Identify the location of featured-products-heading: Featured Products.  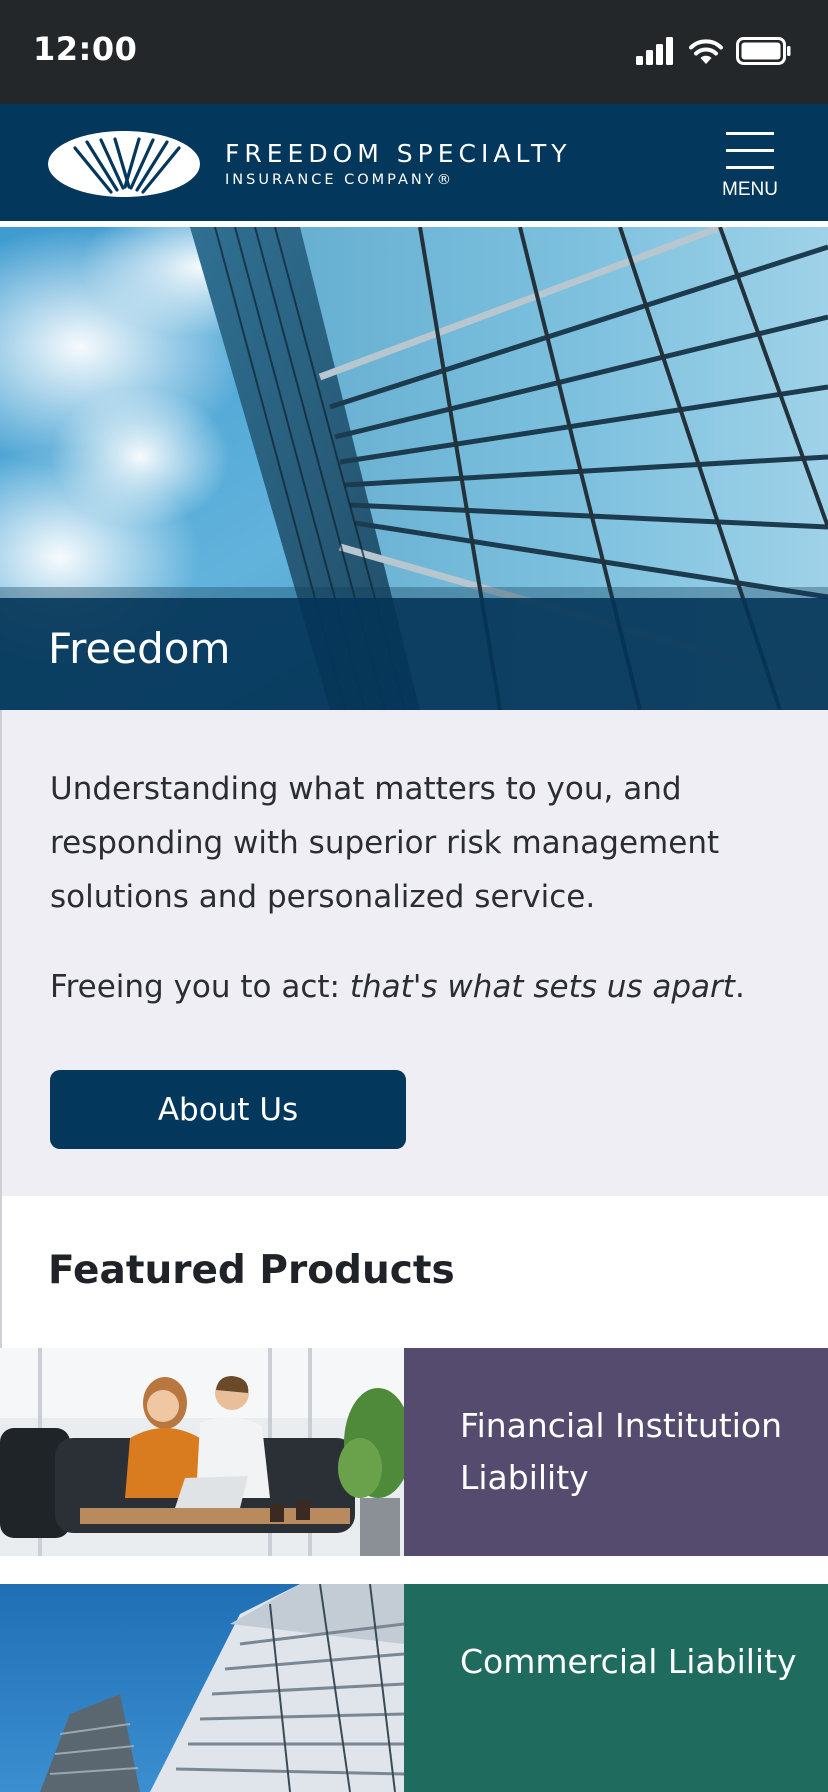
(251, 1270).